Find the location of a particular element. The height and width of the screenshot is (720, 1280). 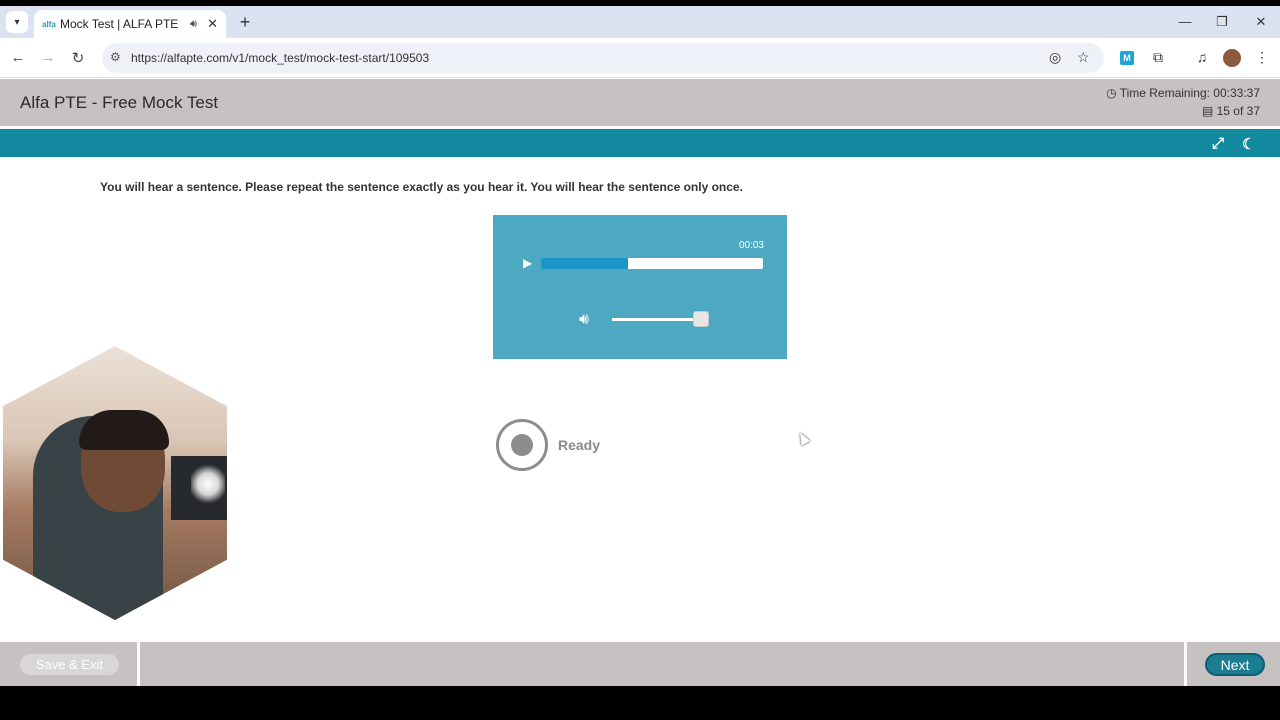

volume-icon: 🔊︎ is located at coordinates (584, 320).